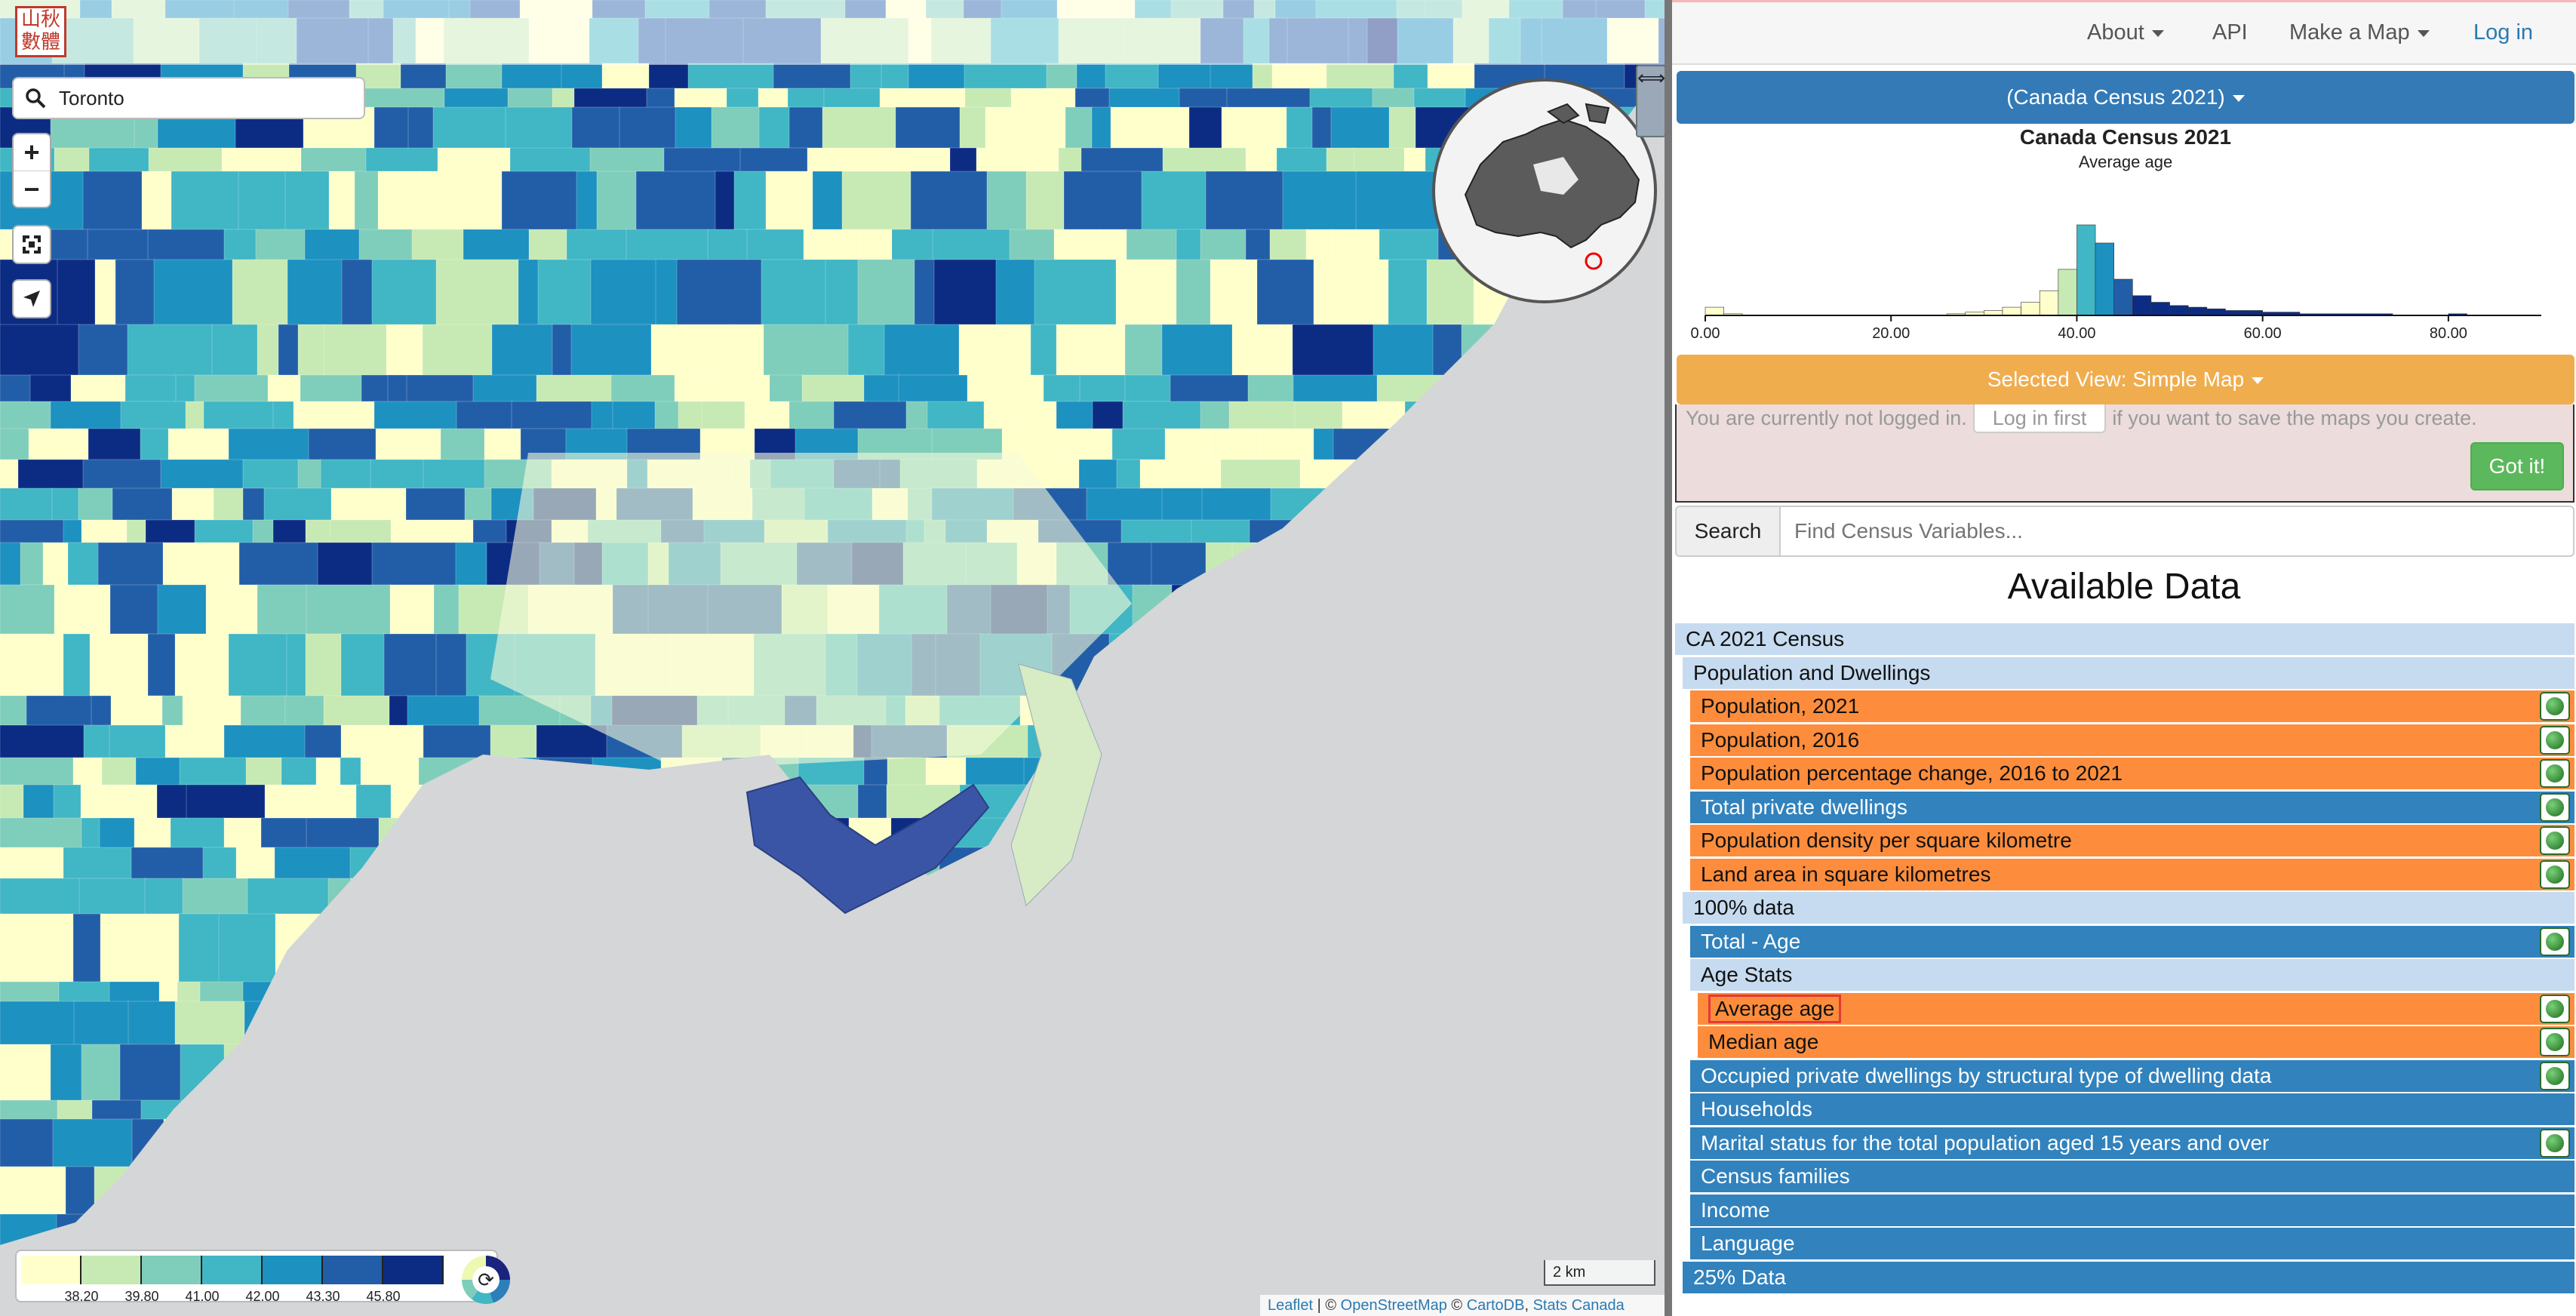 This screenshot has width=2576, height=1316. What do you see at coordinates (1394, 1305) in the screenshot?
I see `osm-link: OpenStreetMap` at bounding box center [1394, 1305].